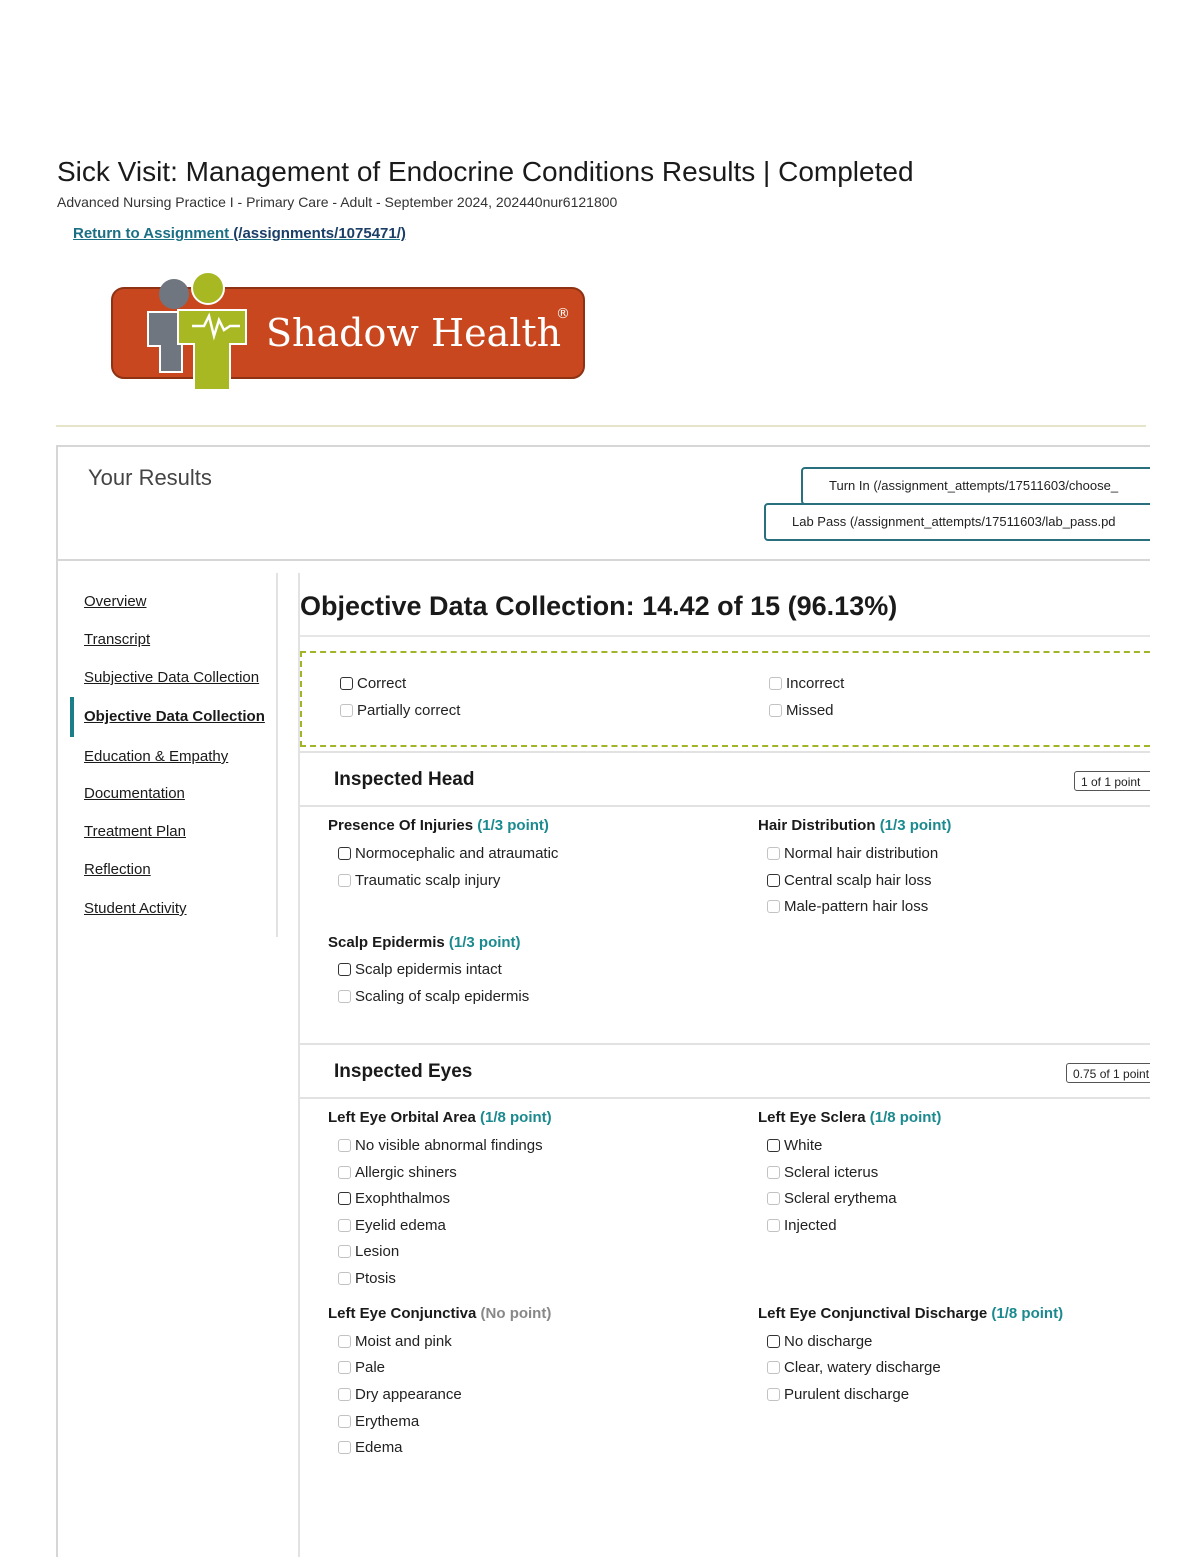  Describe the element at coordinates (317, 233) in the screenshot. I see `return-link-path: (/assignments/1075471/)` at that location.